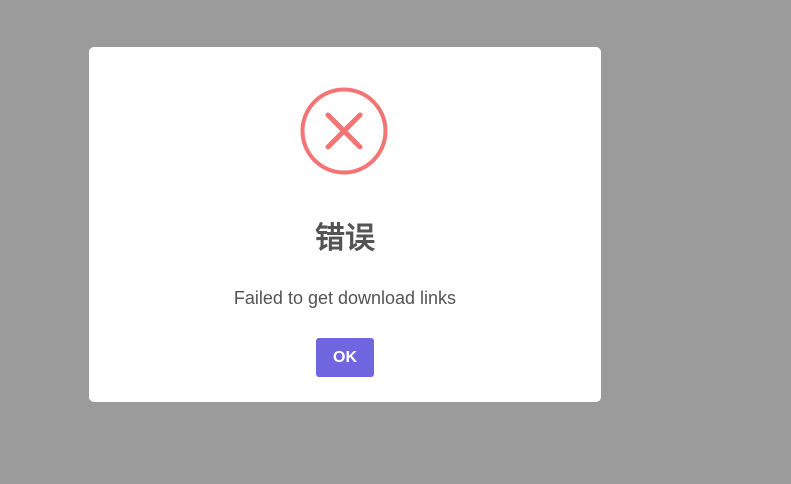  What do you see at coordinates (344, 131) in the screenshot?
I see `error-x-circle-icon` at bounding box center [344, 131].